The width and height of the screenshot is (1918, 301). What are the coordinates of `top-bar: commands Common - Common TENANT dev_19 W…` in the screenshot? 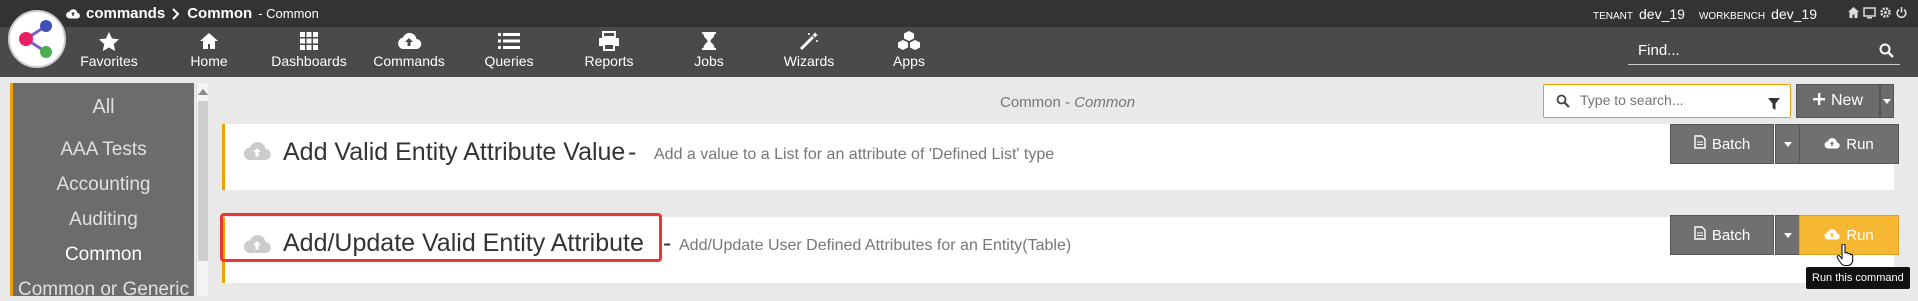 It's located at (959, 13).